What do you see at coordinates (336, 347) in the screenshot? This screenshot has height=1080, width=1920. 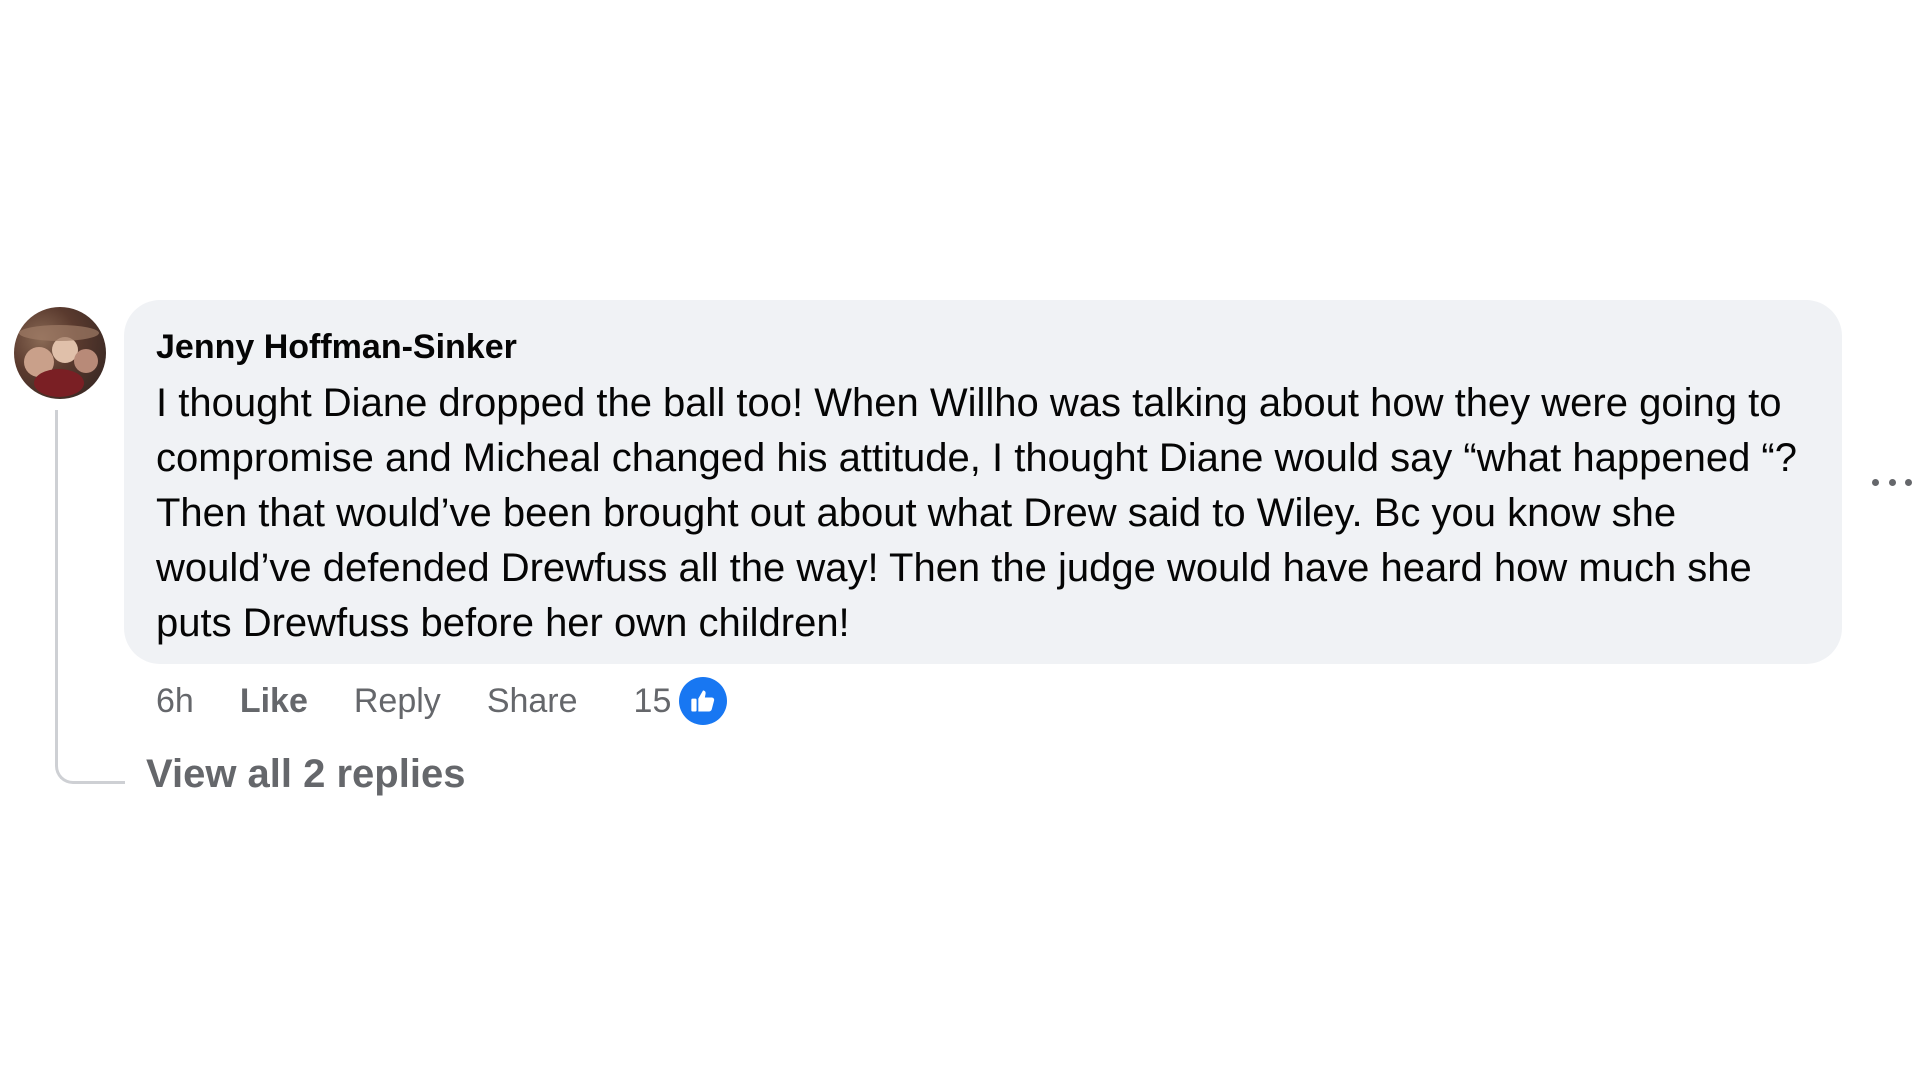 I see `comment-author: Jenny Hoffman-Sinker` at bounding box center [336, 347].